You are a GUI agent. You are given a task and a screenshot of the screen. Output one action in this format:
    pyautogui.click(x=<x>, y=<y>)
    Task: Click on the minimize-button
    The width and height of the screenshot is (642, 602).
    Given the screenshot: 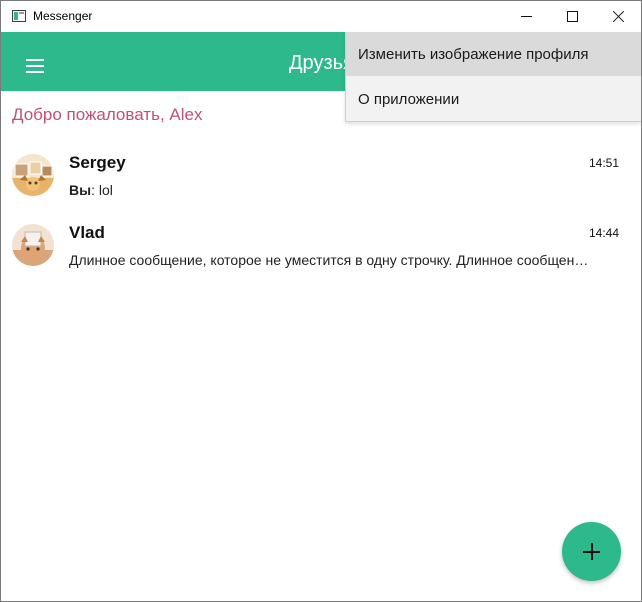 What is the action you would take?
    pyautogui.click(x=526, y=16)
    